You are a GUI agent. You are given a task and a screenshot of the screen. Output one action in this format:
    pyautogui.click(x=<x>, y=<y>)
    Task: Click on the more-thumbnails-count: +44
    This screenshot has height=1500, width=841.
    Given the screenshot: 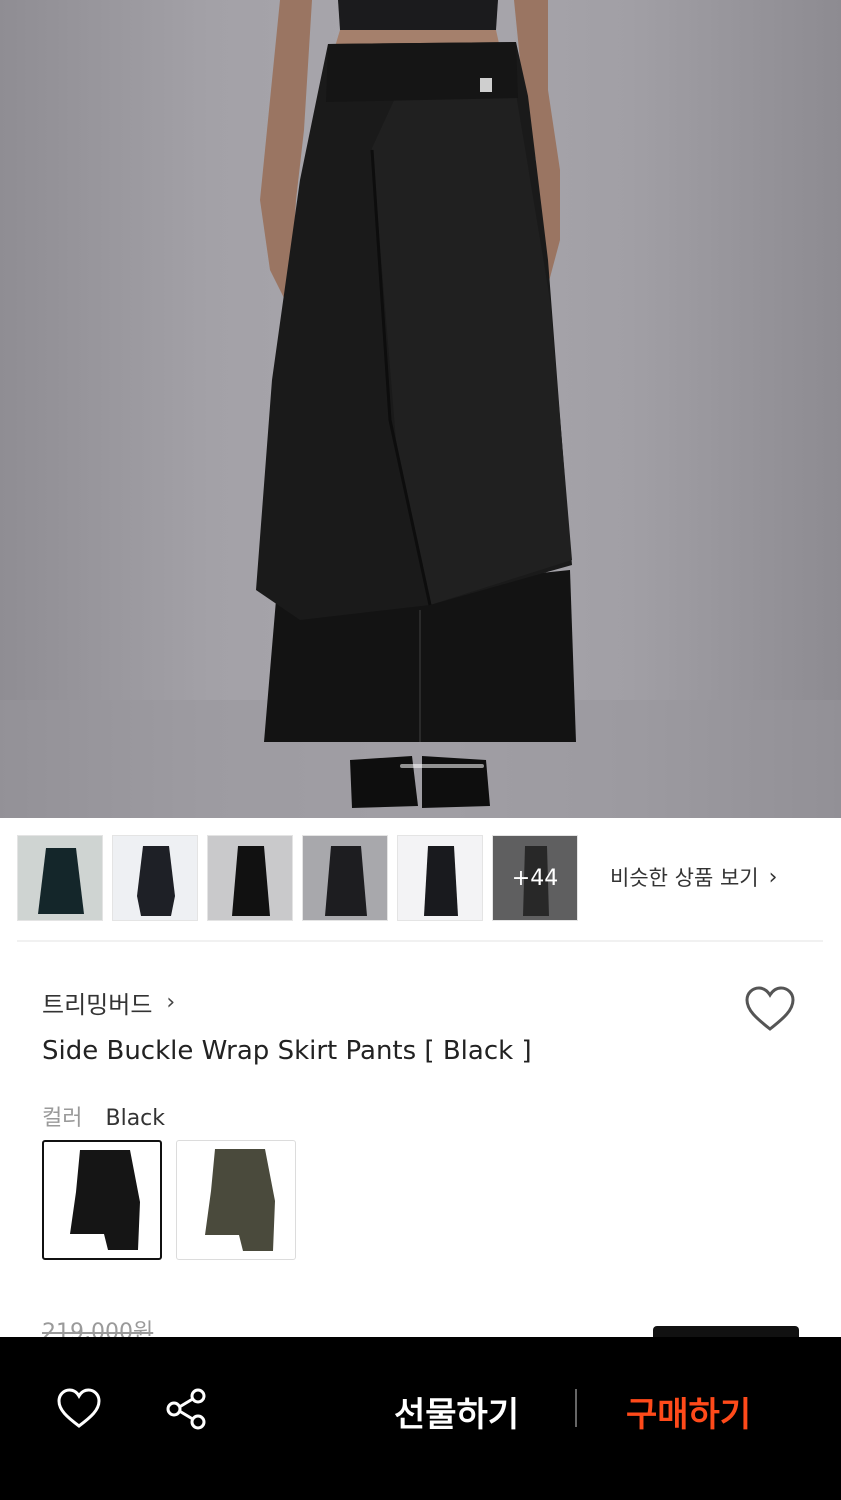 What is the action you would take?
    pyautogui.click(x=535, y=878)
    